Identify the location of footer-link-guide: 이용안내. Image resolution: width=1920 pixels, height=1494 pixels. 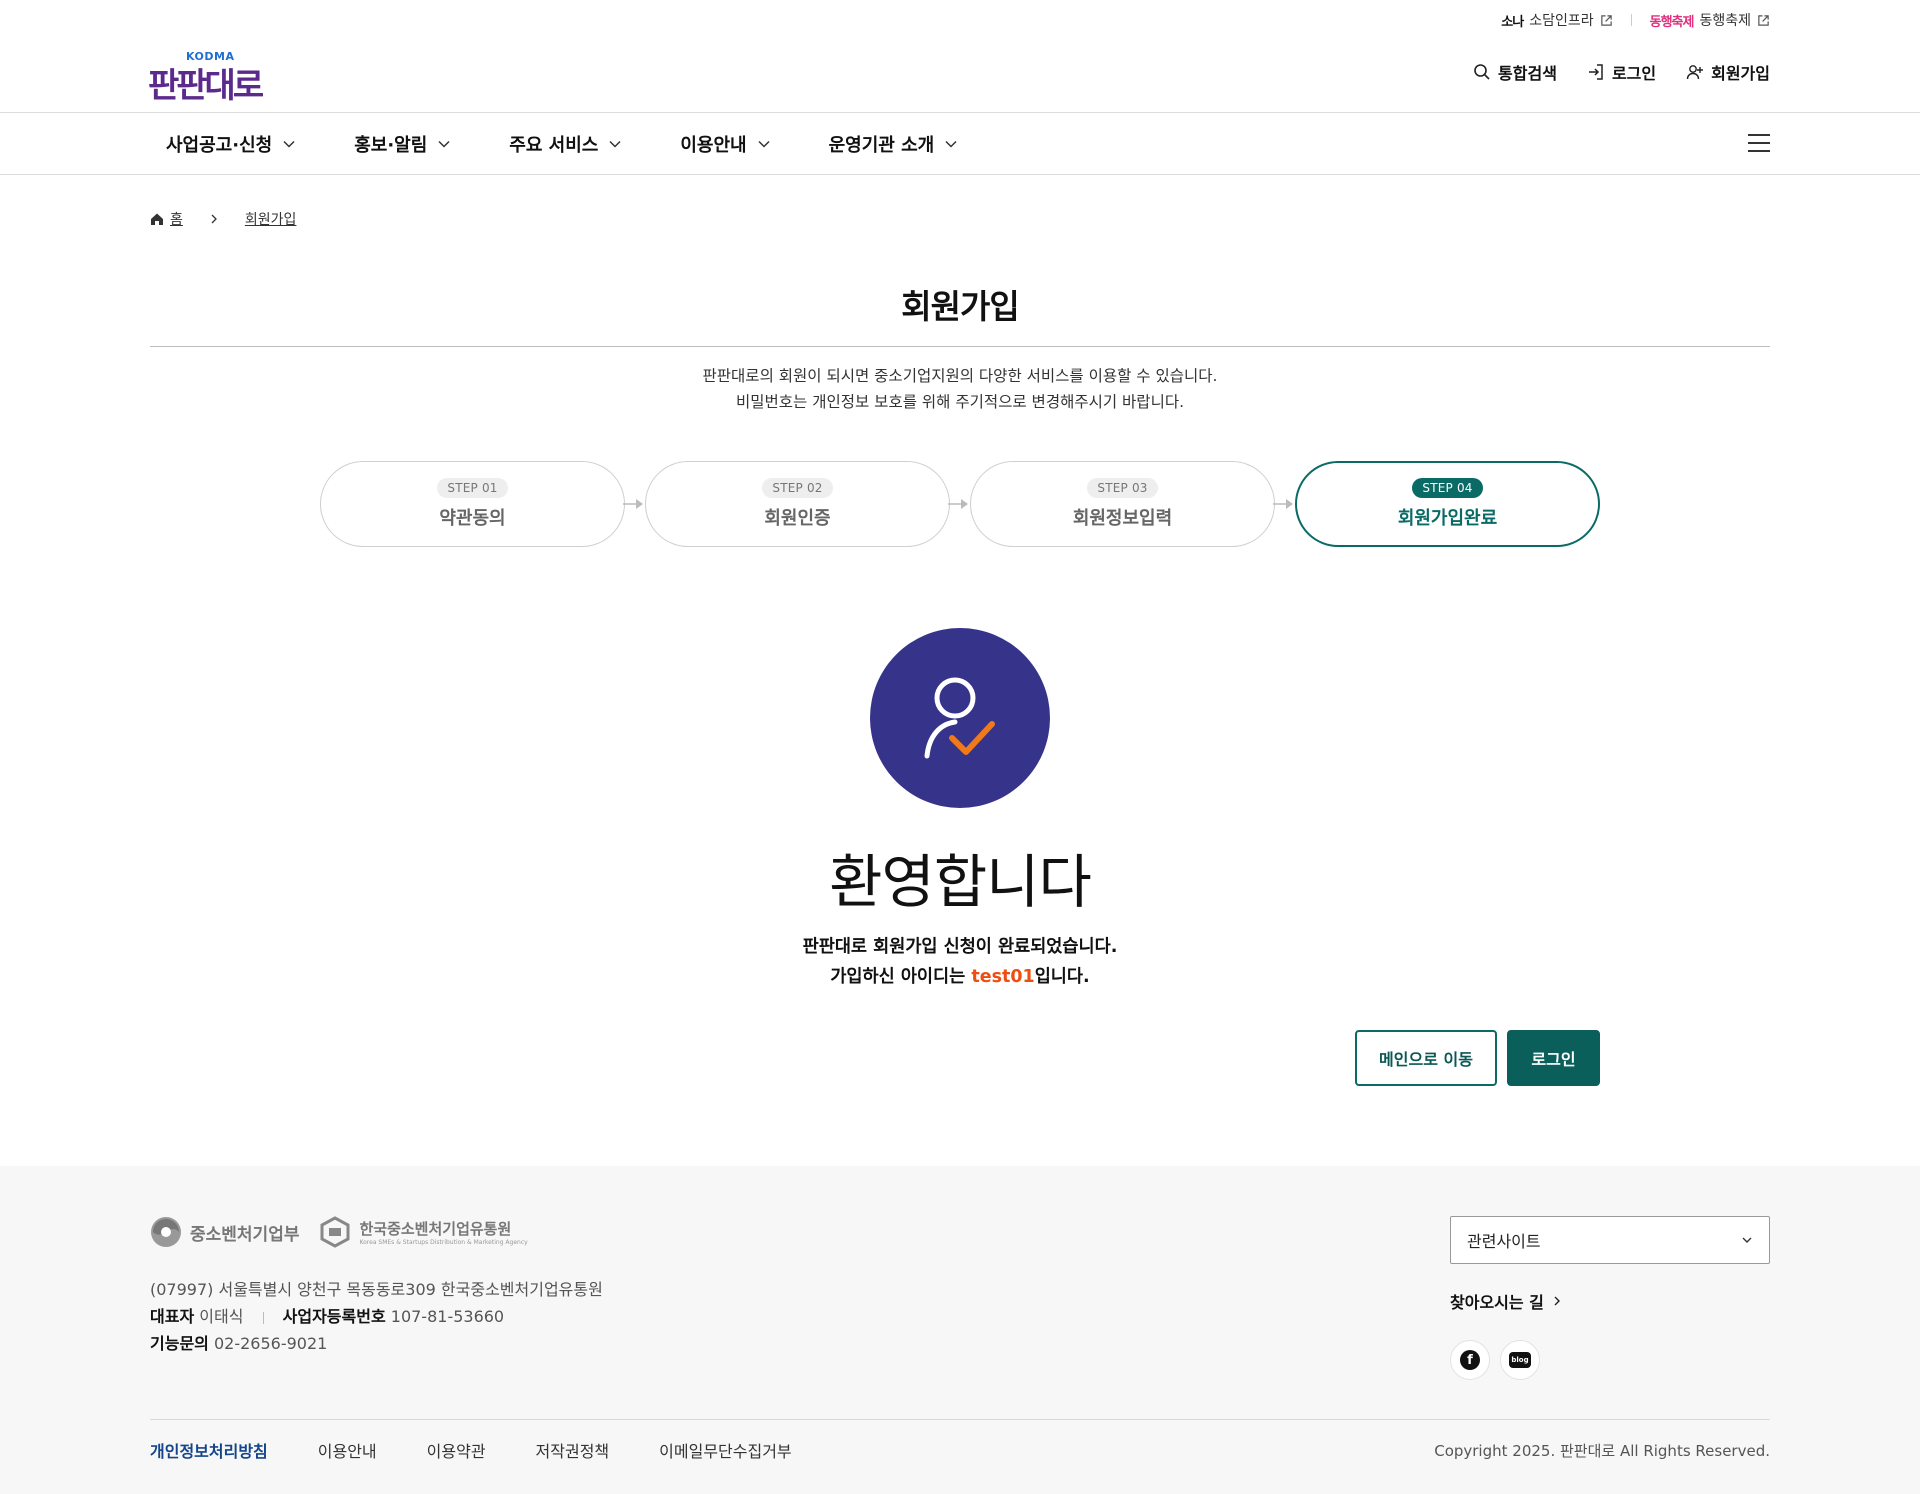
(347, 1450).